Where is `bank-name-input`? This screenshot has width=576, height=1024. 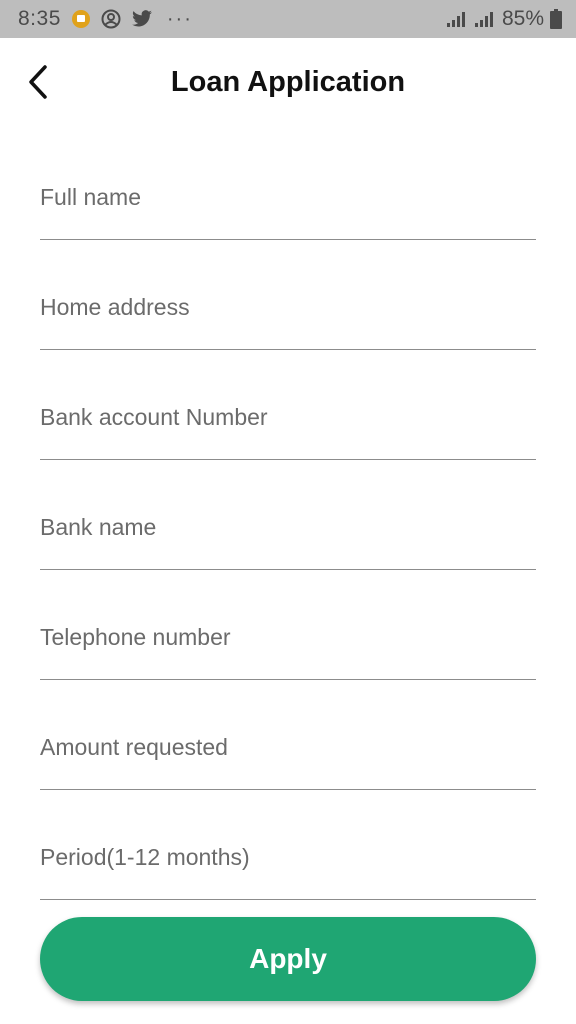
bank-name-input is located at coordinates (288, 535).